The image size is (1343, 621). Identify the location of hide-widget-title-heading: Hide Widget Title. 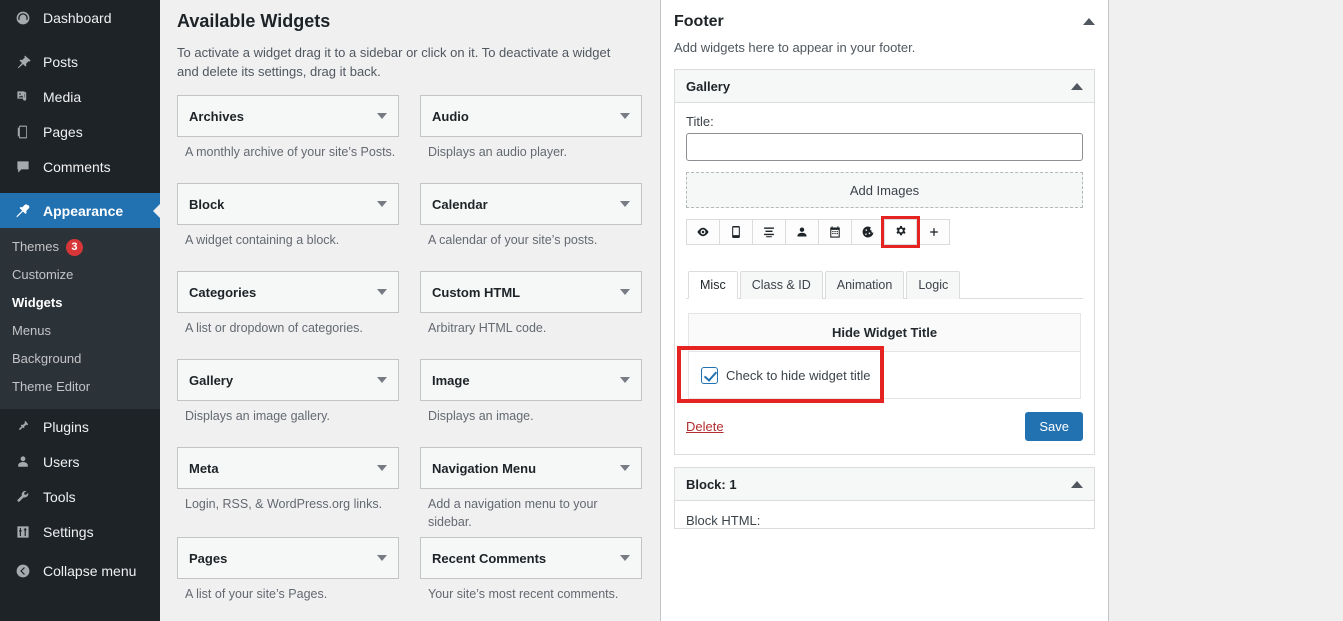
(884, 332).